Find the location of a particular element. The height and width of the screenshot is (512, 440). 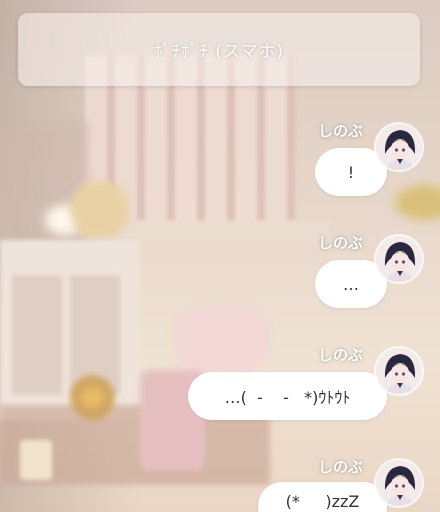

message-text: (* )zzZ is located at coordinates (322, 501).